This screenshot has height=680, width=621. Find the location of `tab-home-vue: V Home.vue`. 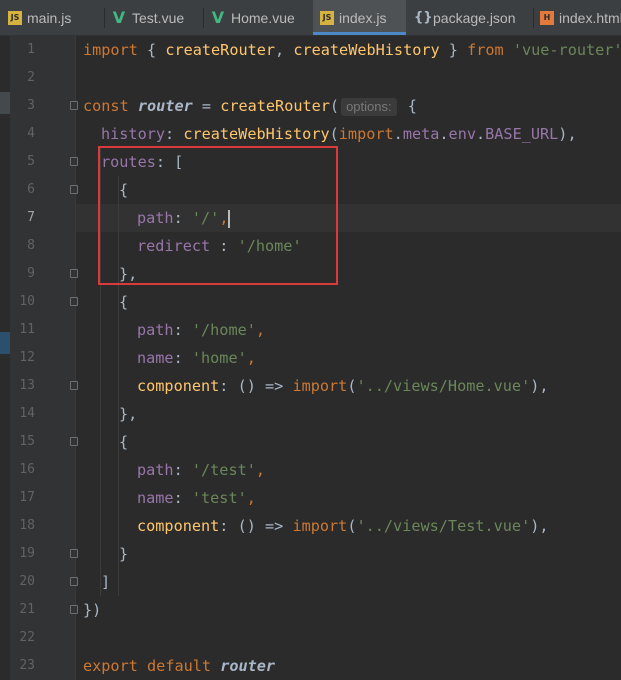

tab-home-vue: V Home.vue is located at coordinates (259, 17).